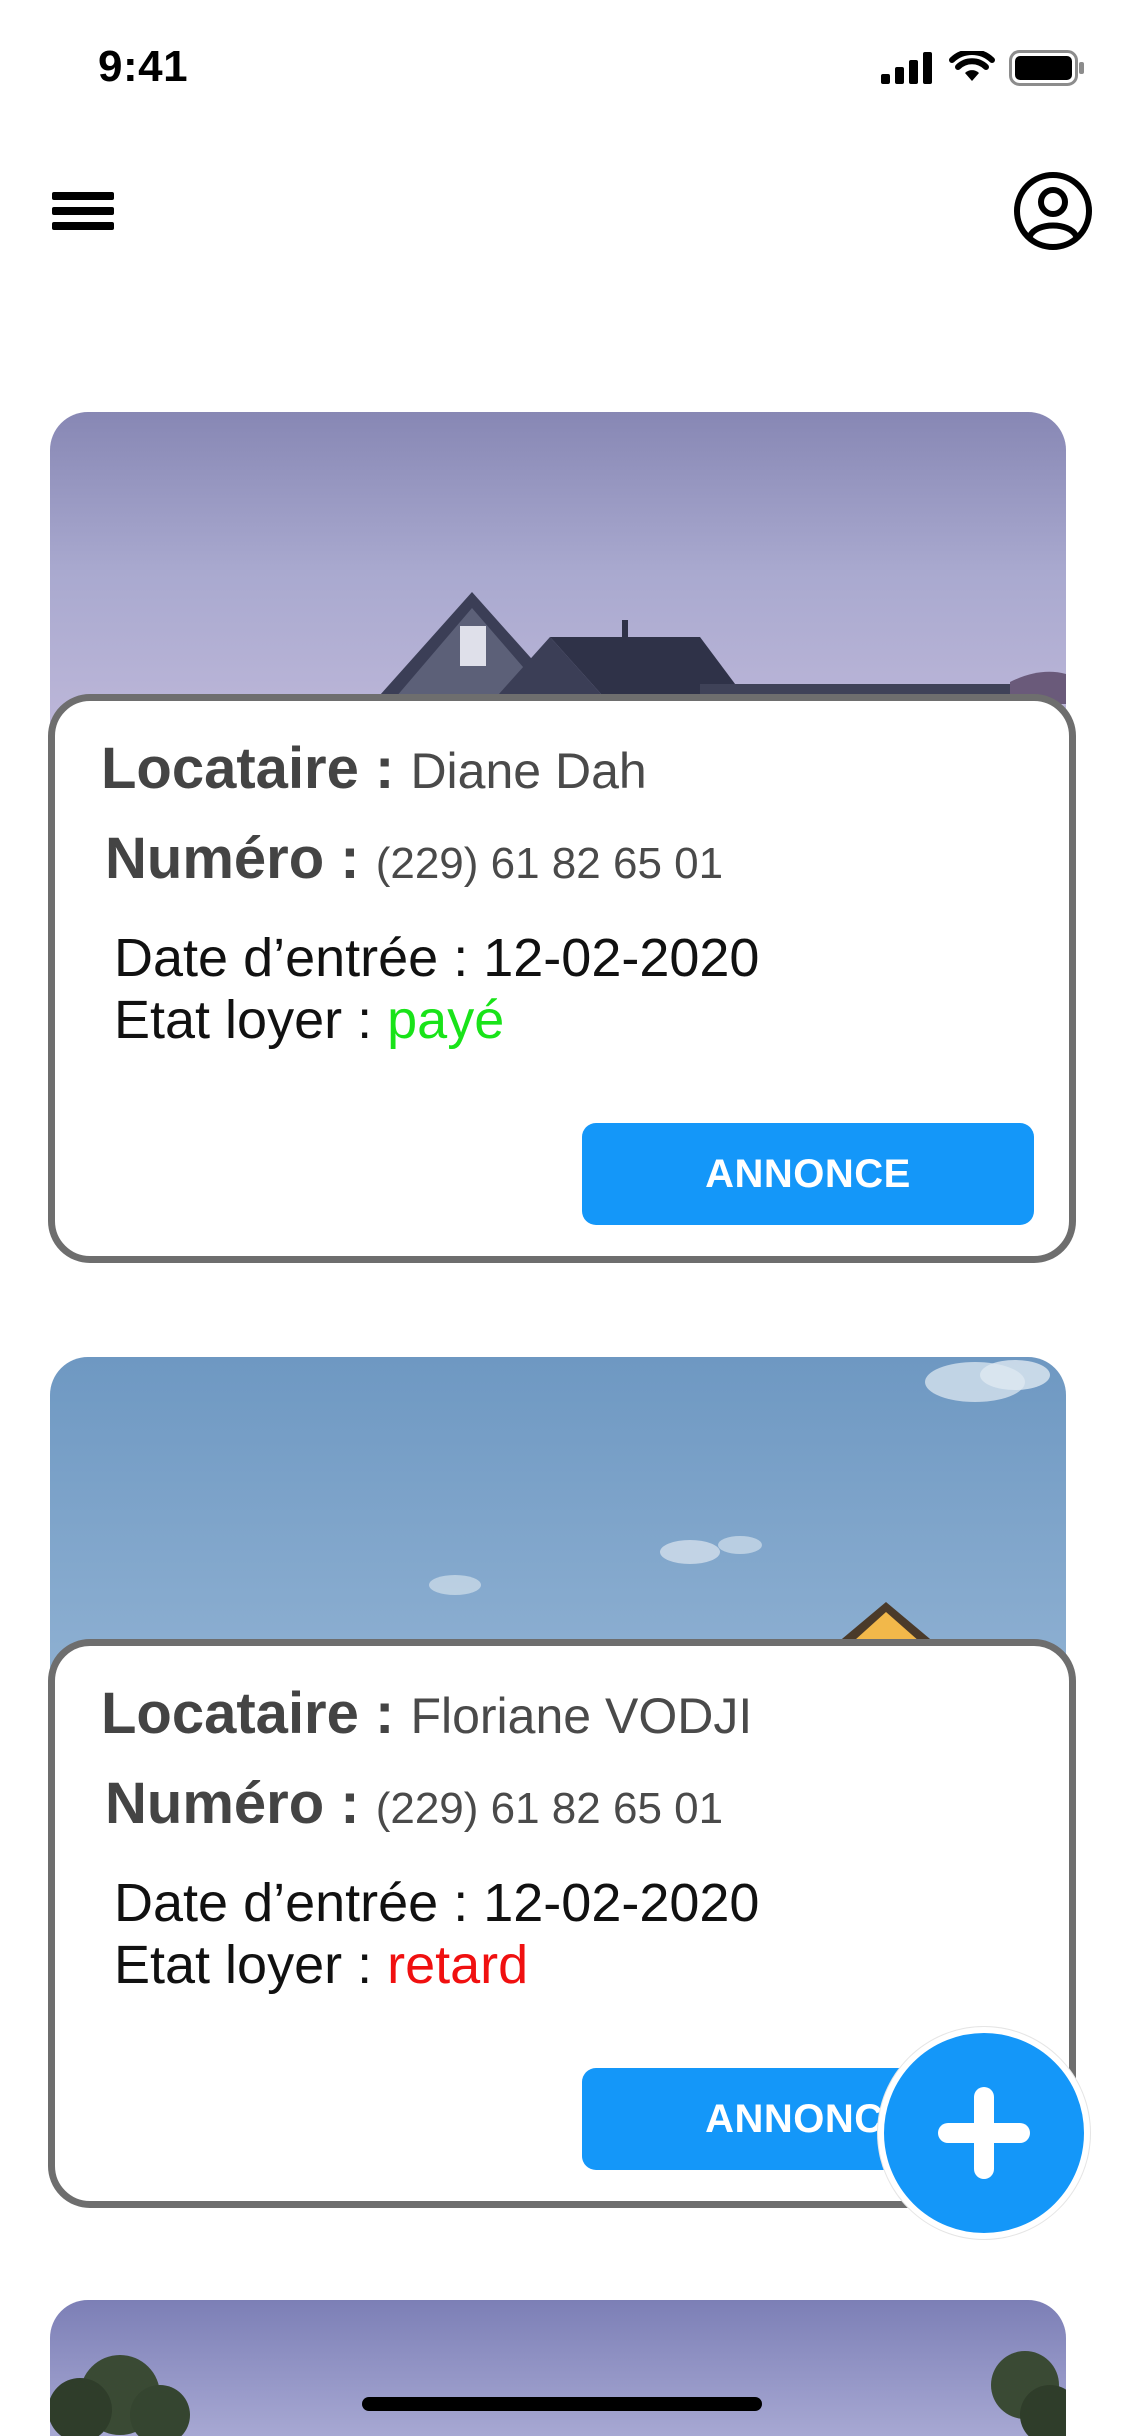  Describe the element at coordinates (528, 771) in the screenshot. I see `tenant-name: Diane Dah` at that location.